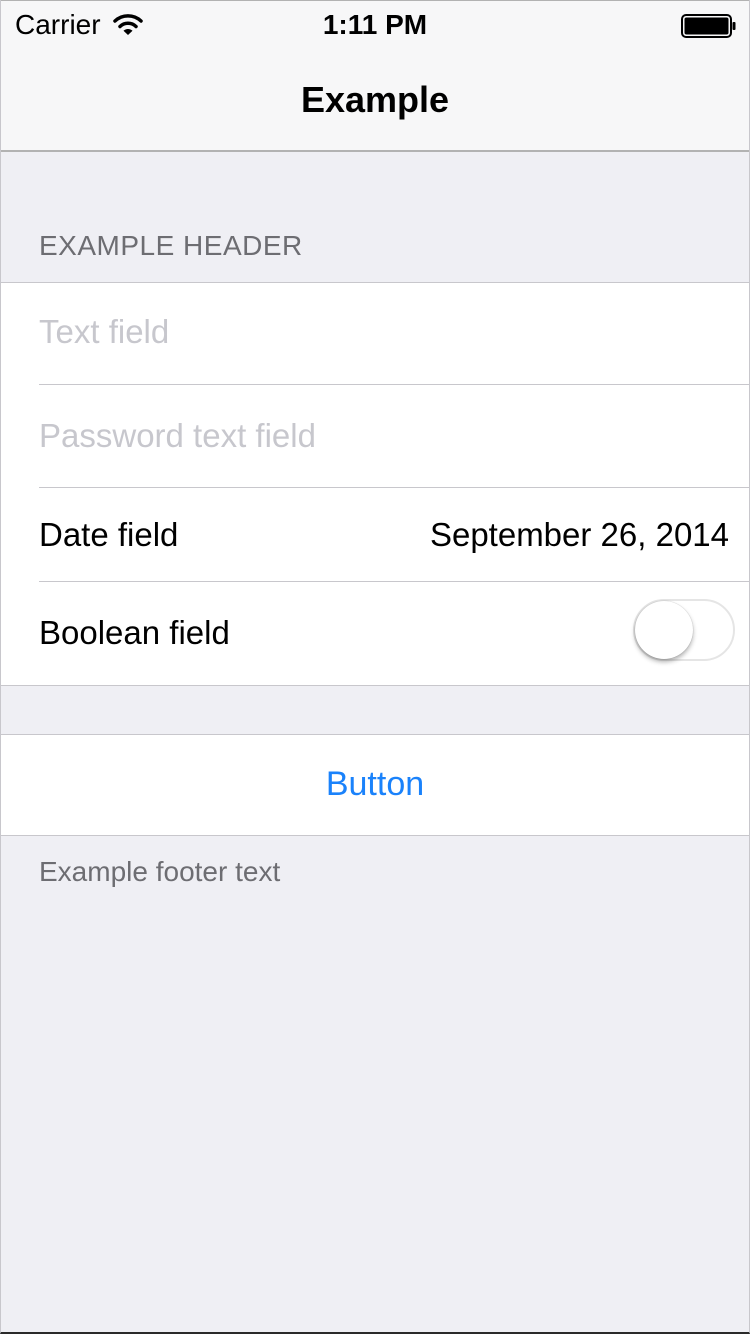  I want to click on section-header: EXAMPLE HEADER, so click(171, 245).